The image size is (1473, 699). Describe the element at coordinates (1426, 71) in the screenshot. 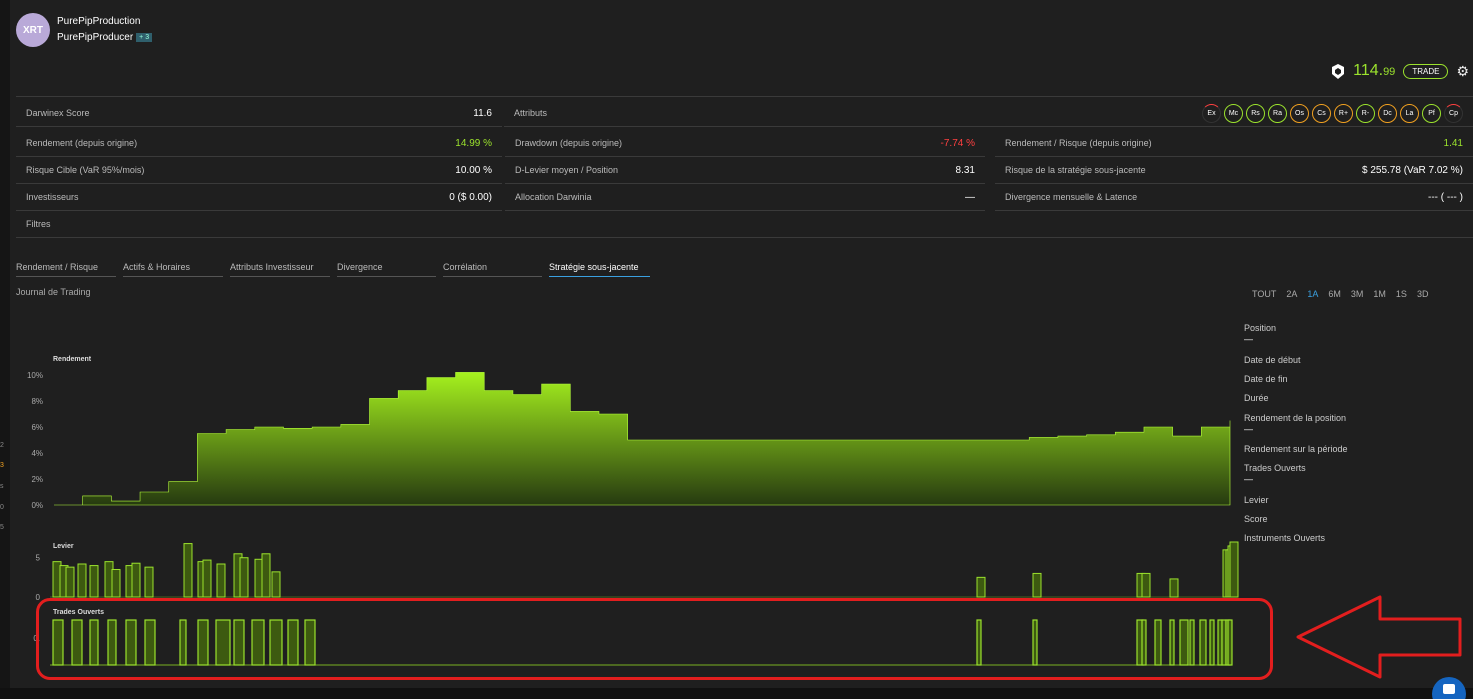

I see `trade-button: TRADE` at that location.